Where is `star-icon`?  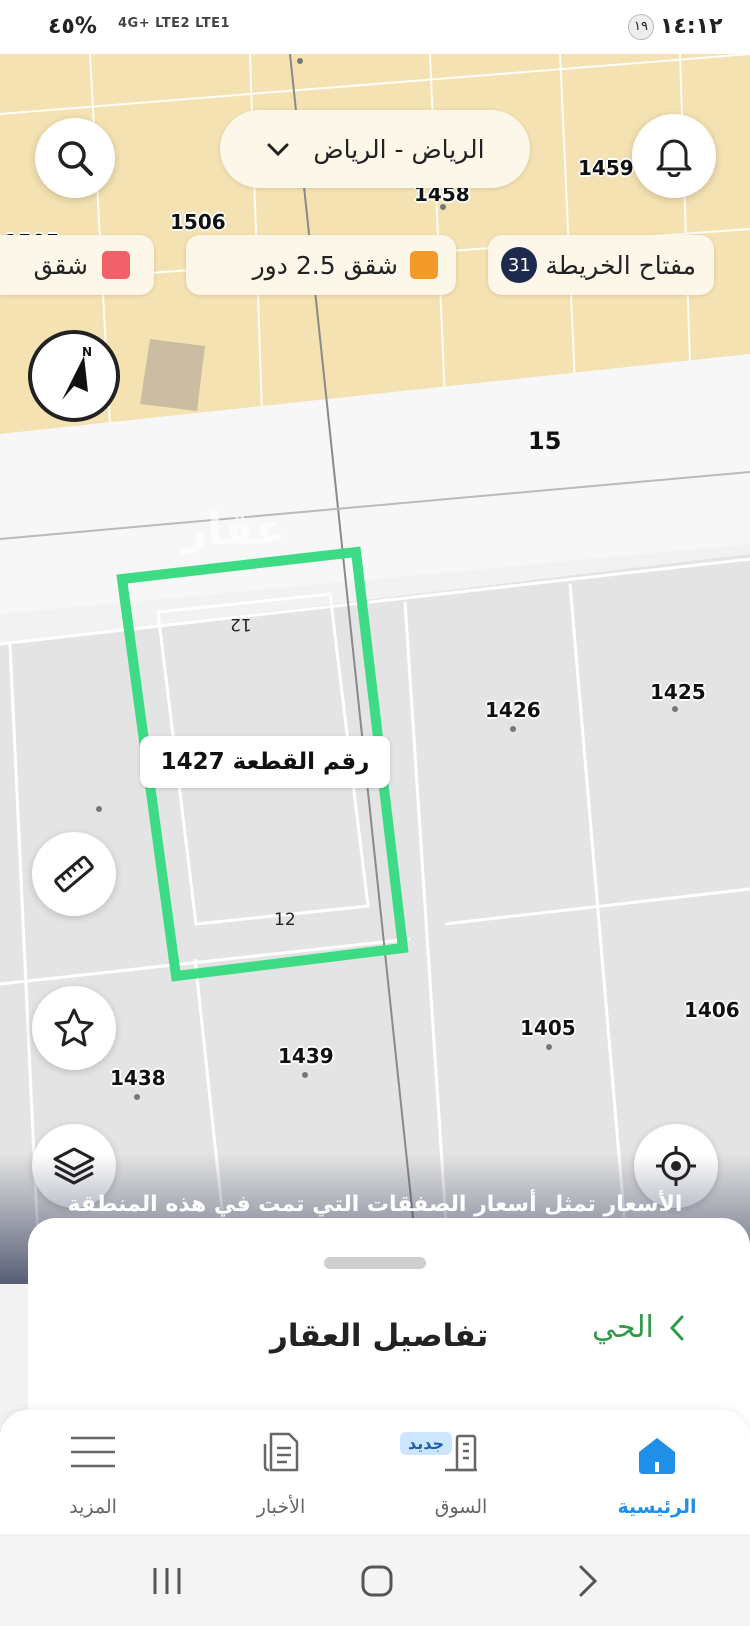
star-icon is located at coordinates (74, 1027).